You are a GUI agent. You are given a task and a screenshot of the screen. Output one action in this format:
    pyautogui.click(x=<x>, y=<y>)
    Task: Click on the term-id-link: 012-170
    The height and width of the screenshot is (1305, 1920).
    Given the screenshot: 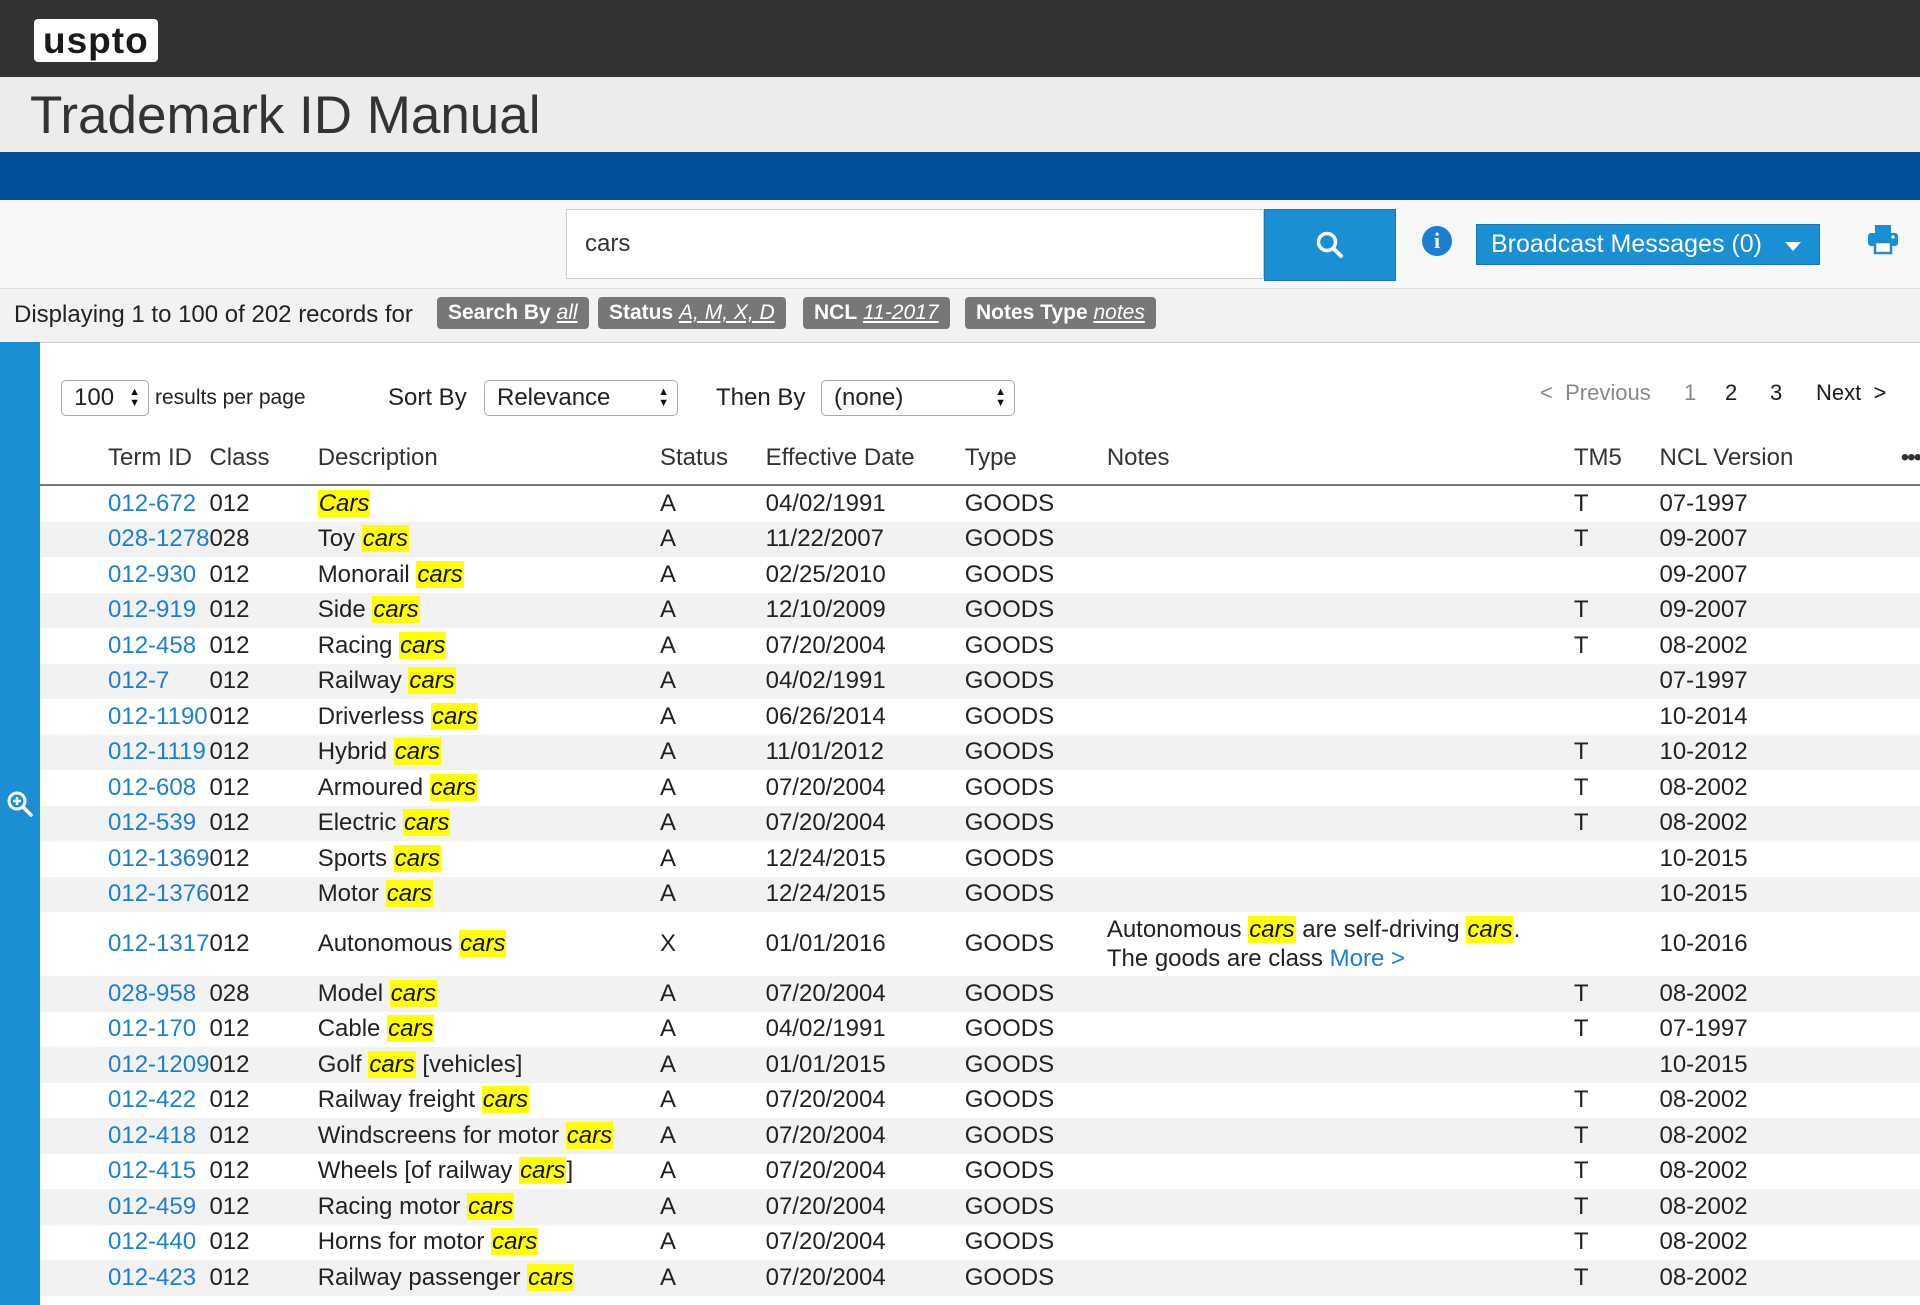 What is the action you would take?
    pyautogui.click(x=152, y=1028)
    